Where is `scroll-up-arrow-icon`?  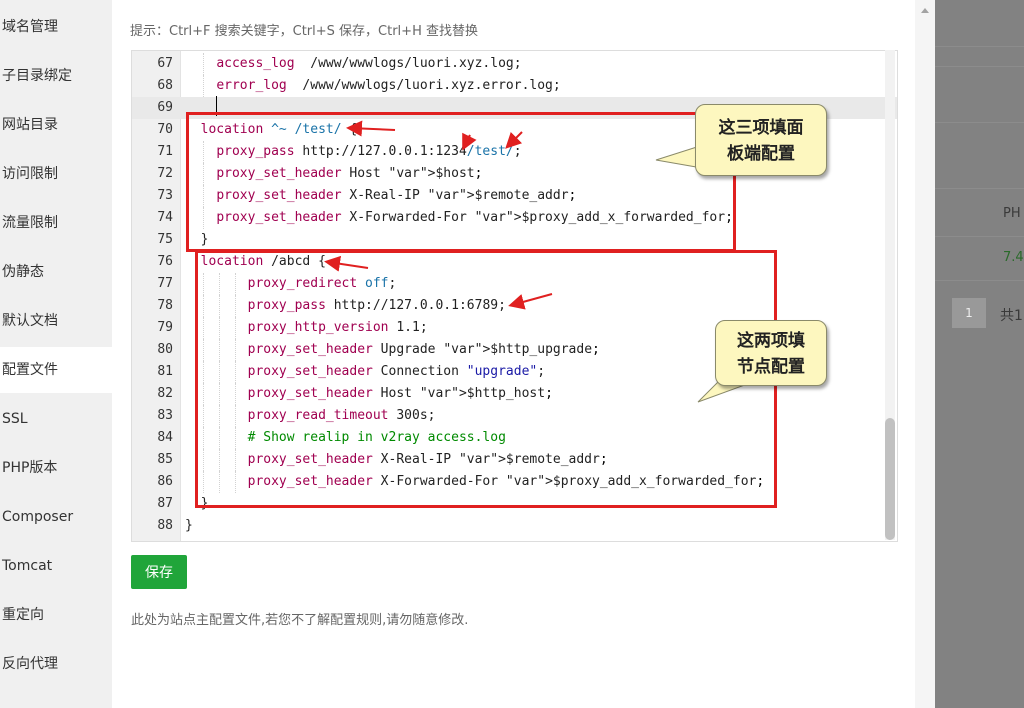
scroll-up-arrow-icon is located at coordinates (925, 10).